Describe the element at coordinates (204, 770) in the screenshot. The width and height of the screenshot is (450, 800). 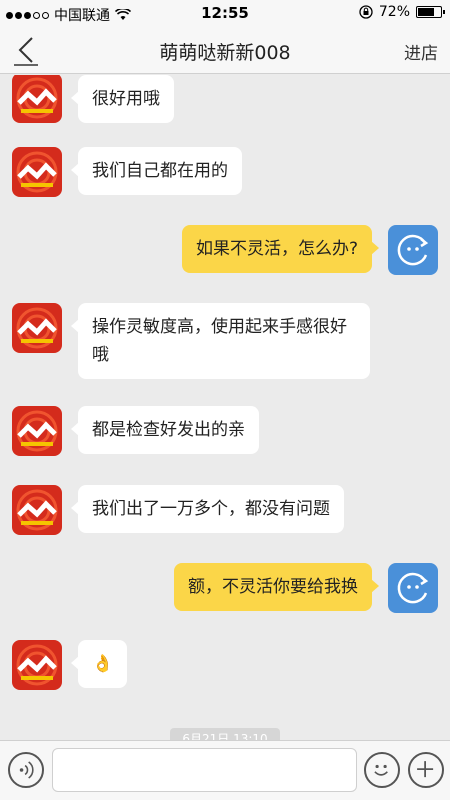
I see `message-input` at that location.